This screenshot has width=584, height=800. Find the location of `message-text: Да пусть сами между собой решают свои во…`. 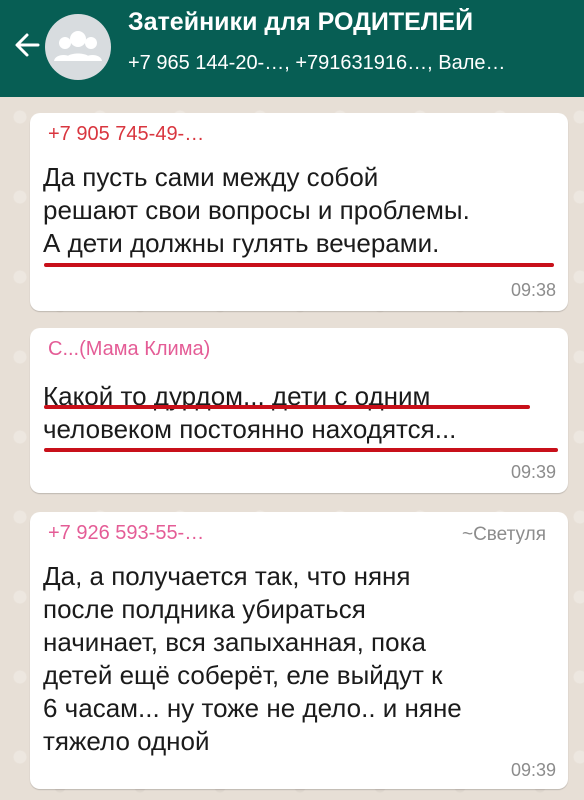

message-text: Да пусть сами между собой решают свои во… is located at coordinates (256, 210).